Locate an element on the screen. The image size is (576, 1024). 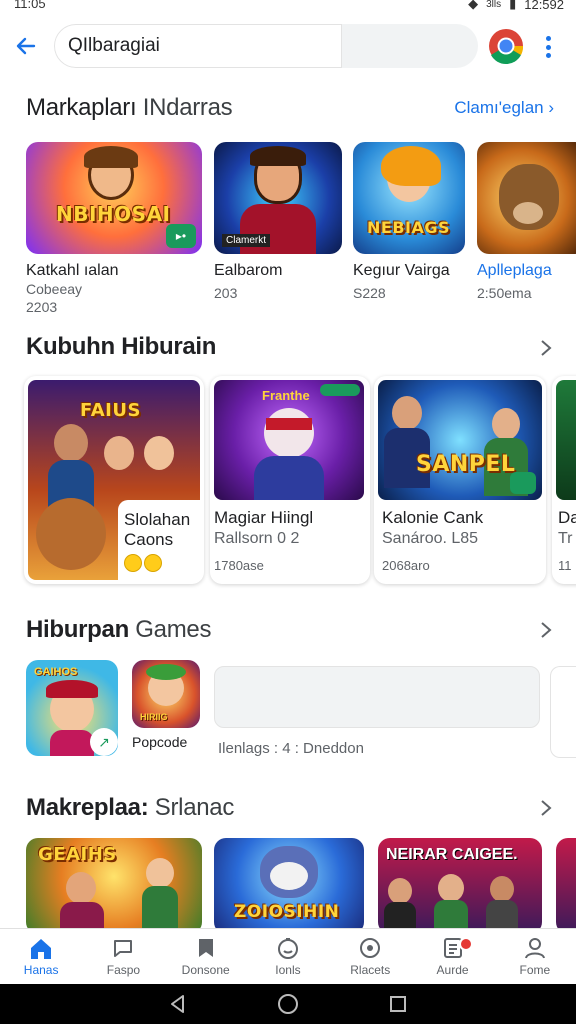
nav-item-bookmark: Donsone is located at coordinates (206, 956).